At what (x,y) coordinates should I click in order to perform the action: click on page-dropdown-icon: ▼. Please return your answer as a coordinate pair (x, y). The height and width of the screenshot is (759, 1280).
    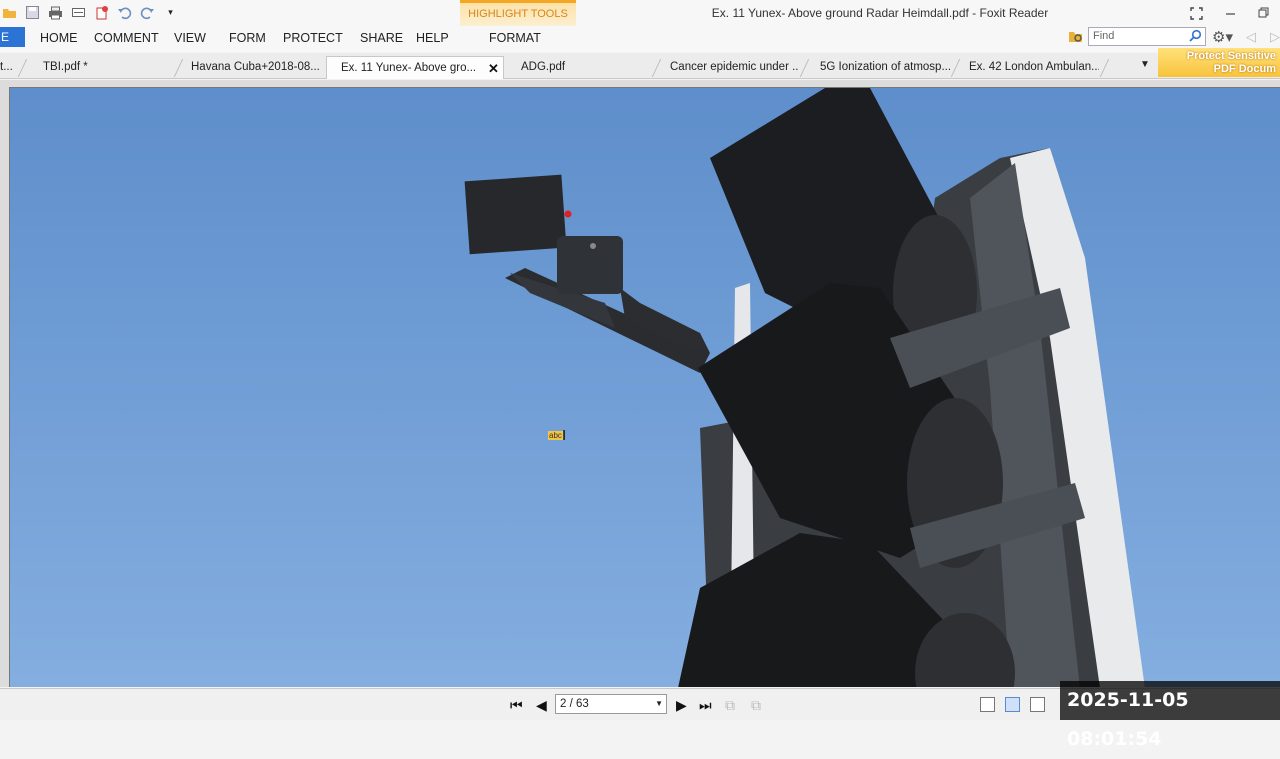
    Looking at the image, I should click on (659, 704).